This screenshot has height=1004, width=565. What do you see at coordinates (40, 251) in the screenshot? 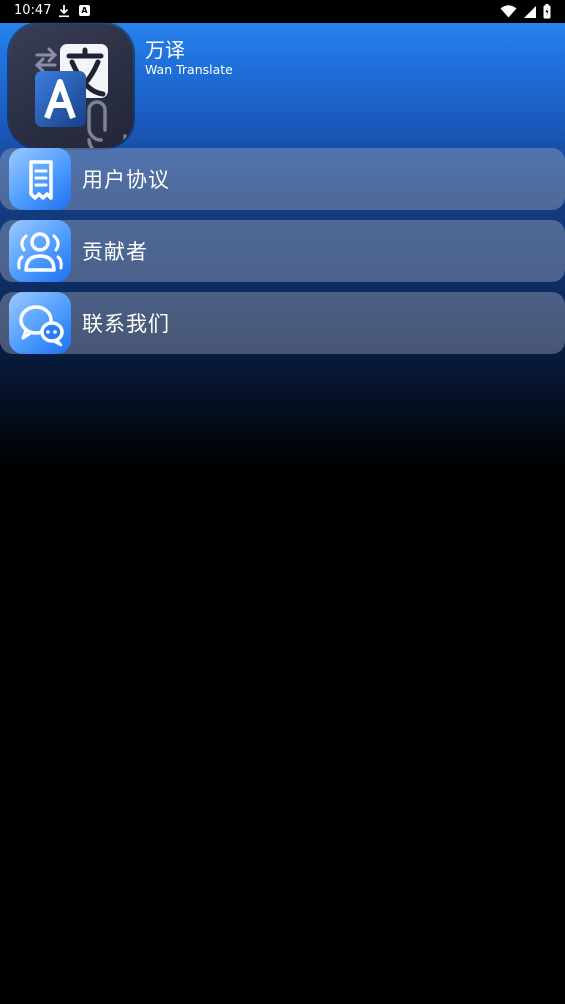
I see `contributors-icon` at bounding box center [40, 251].